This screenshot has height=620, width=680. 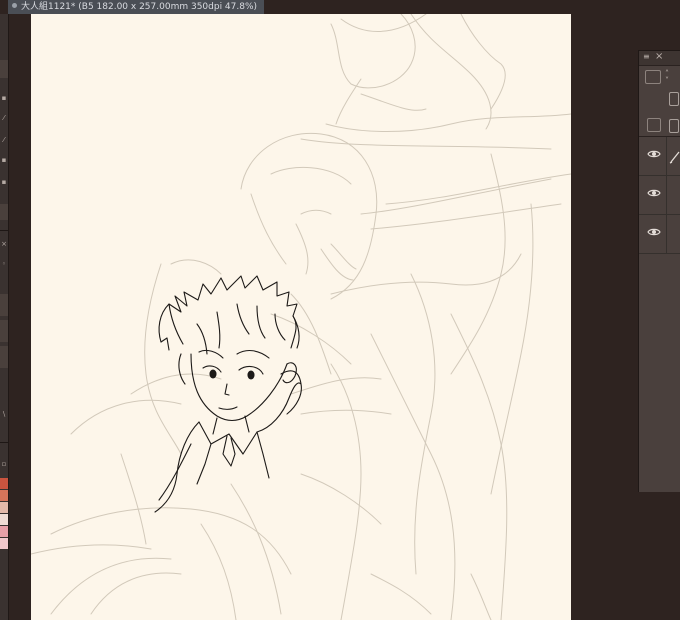 What do you see at coordinates (4, 317) in the screenshot?
I see `left-tool-strip: ▪ ⁄ ⁄ ▪ ▪ × ◦ \ ▫` at bounding box center [4, 317].